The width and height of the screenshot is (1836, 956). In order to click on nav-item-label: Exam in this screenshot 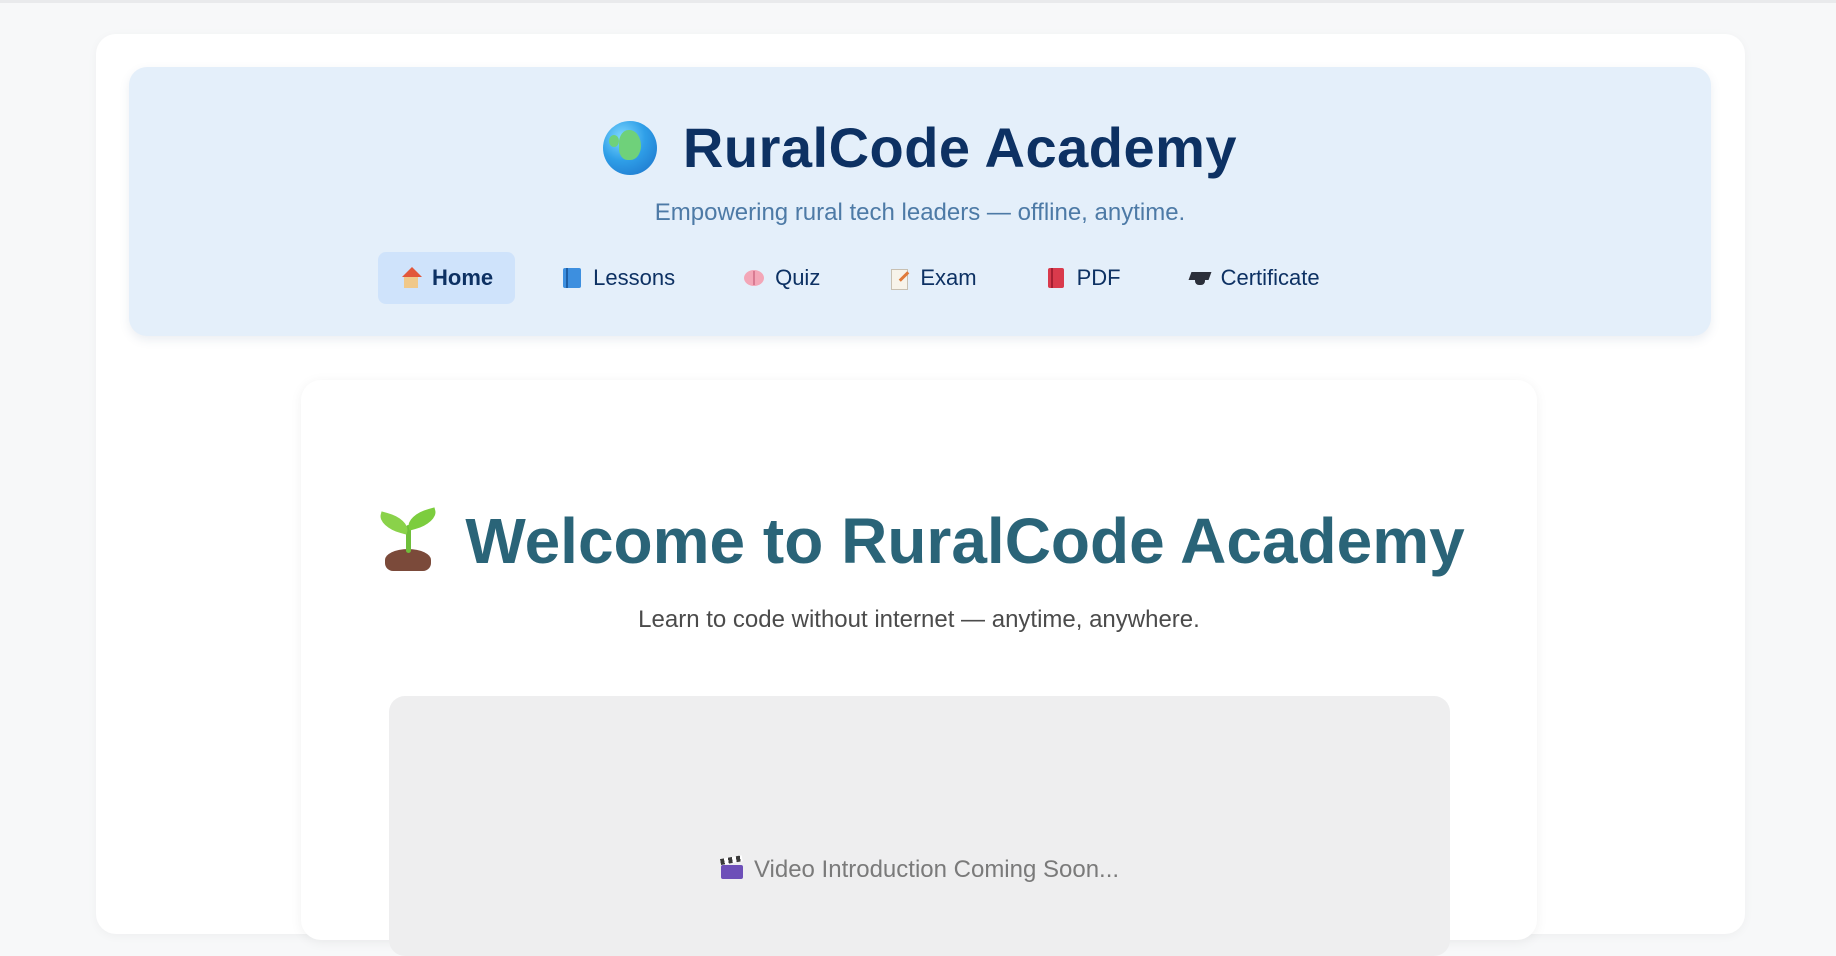, I will do `click(948, 277)`.